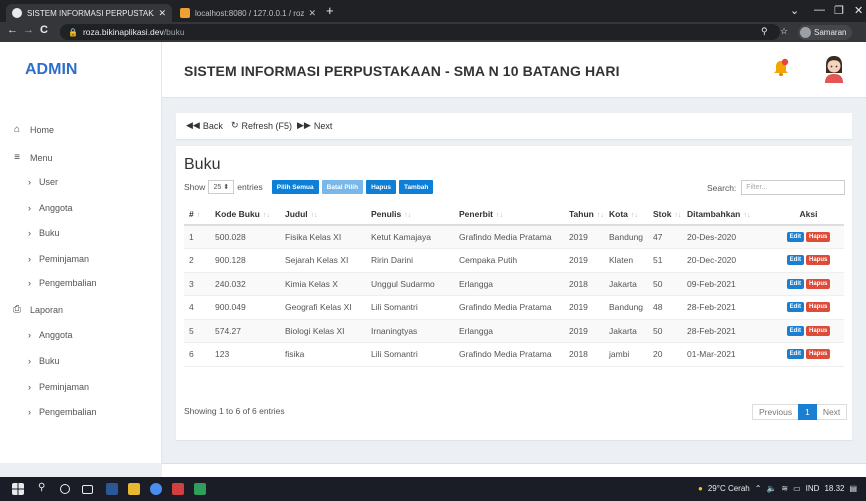 This screenshot has height=501, width=866. Describe the element at coordinates (221, 187) in the screenshot. I see `entries-select: 25 ⬍` at that location.